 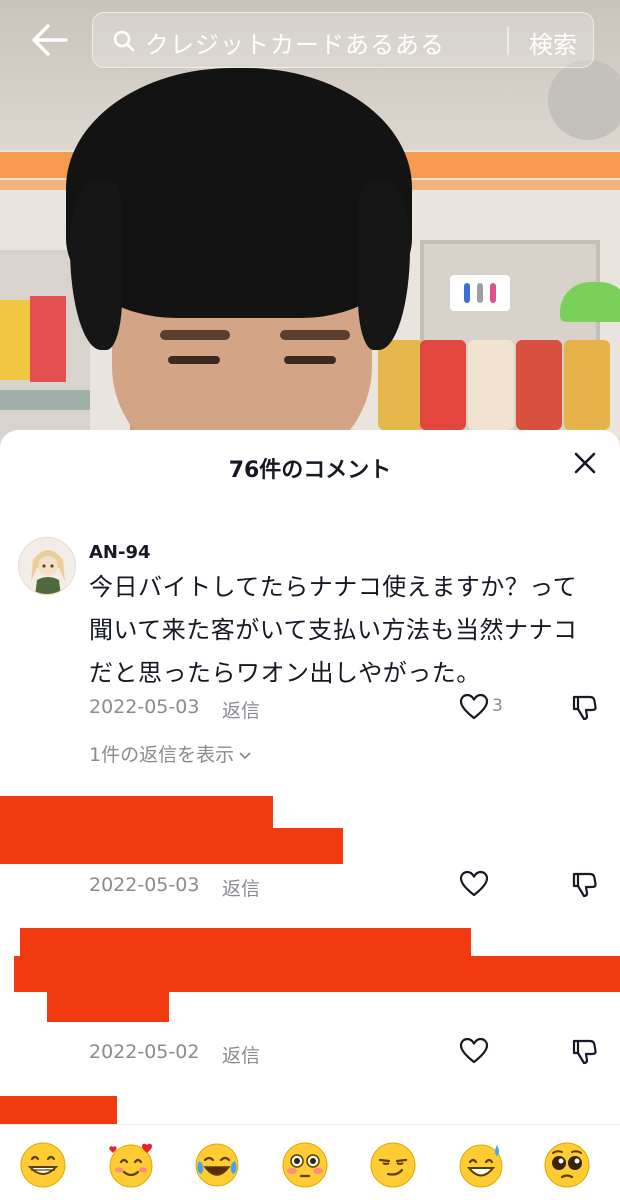 I want to click on restroom-sign, so click(x=480, y=293).